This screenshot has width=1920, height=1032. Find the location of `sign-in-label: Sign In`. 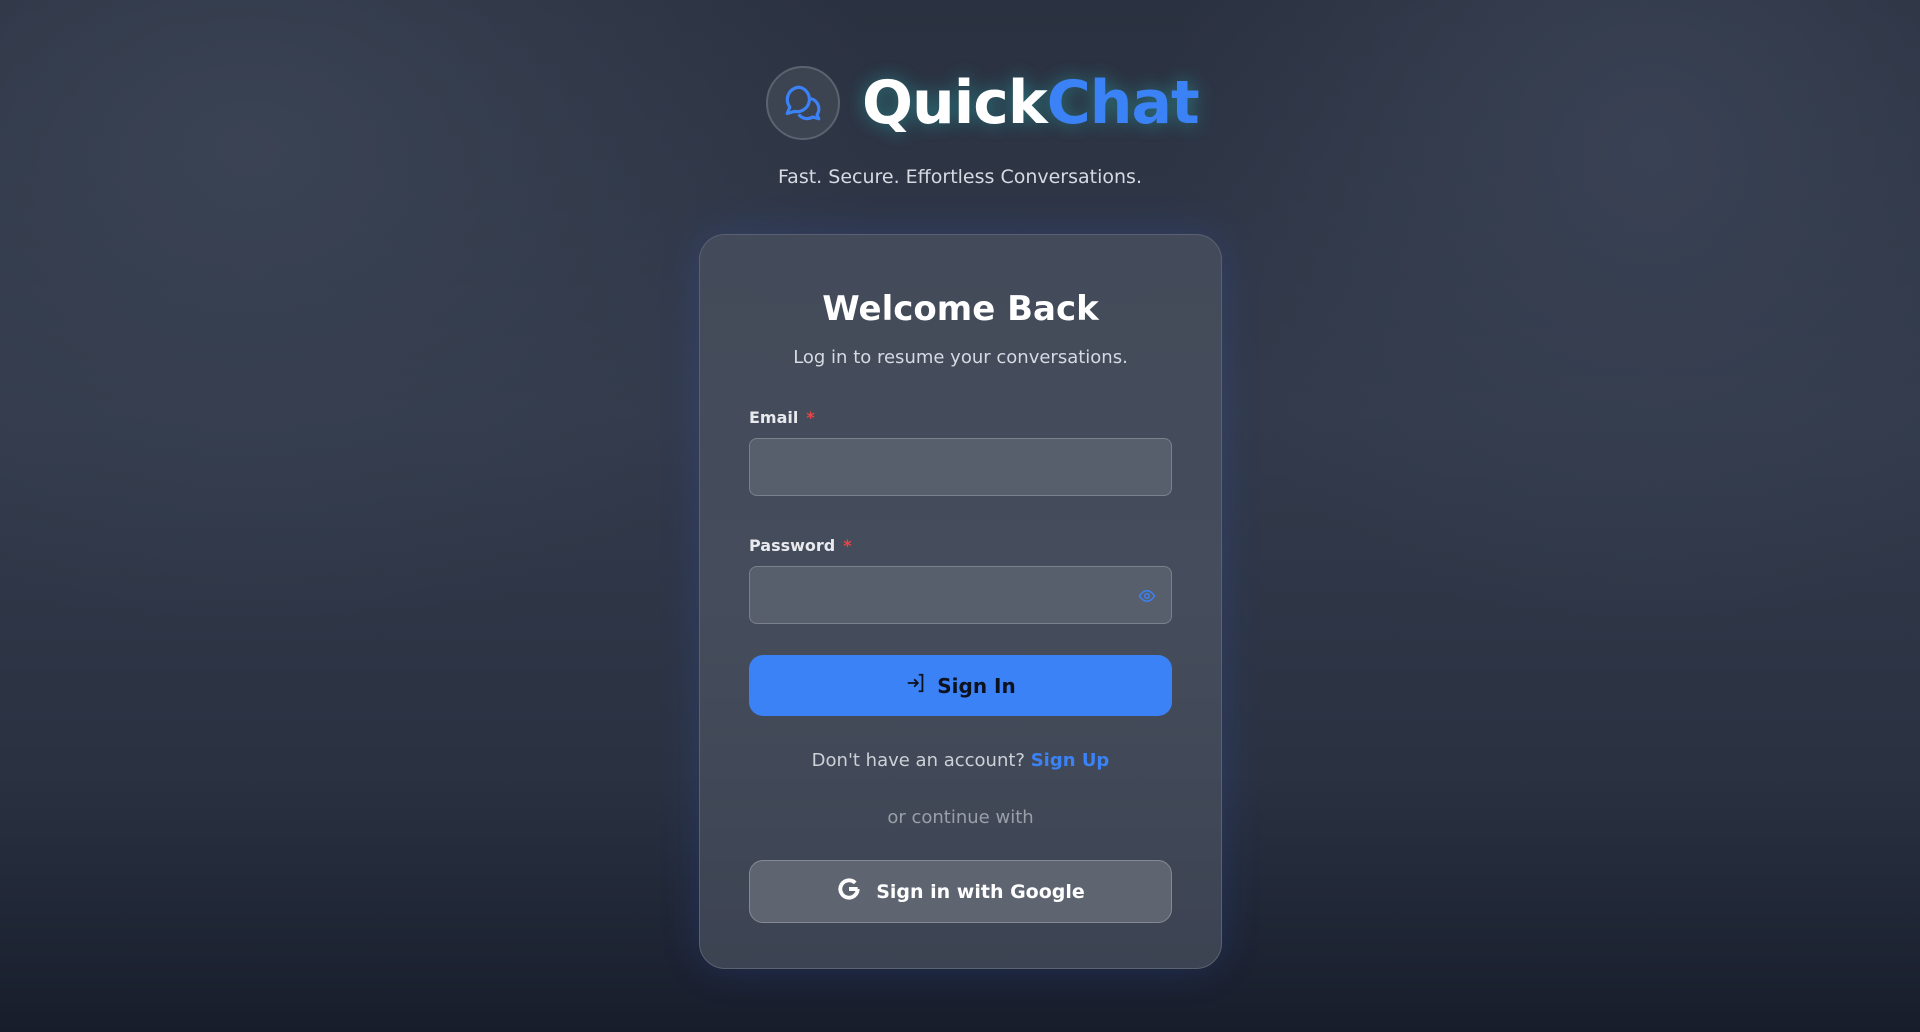

sign-in-label: Sign In is located at coordinates (976, 685).